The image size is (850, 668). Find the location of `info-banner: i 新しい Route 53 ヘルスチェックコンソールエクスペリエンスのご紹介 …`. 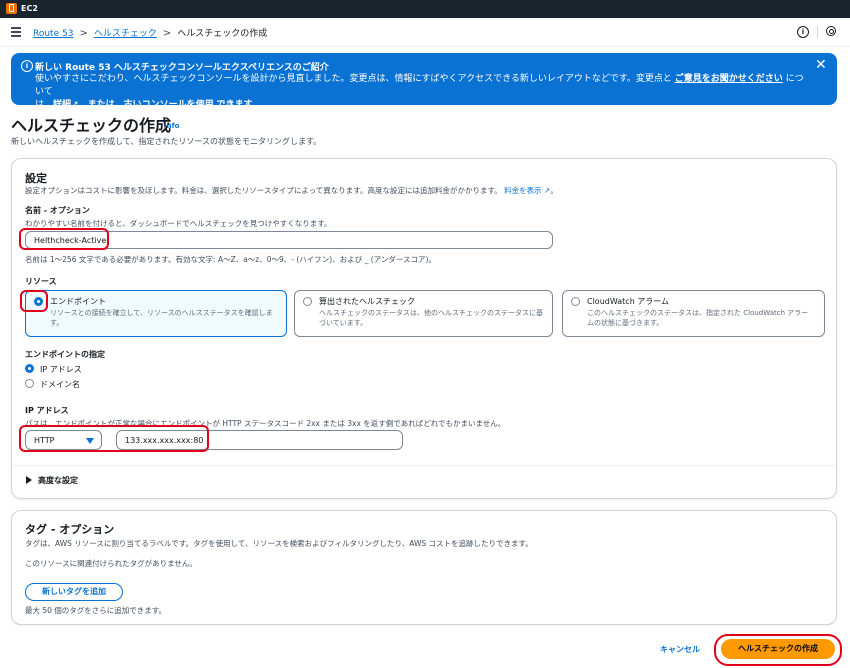

info-banner: i 新しい Route 53 ヘルスチェックコンソールエクスペリエンスのご紹介 … is located at coordinates (424, 81).